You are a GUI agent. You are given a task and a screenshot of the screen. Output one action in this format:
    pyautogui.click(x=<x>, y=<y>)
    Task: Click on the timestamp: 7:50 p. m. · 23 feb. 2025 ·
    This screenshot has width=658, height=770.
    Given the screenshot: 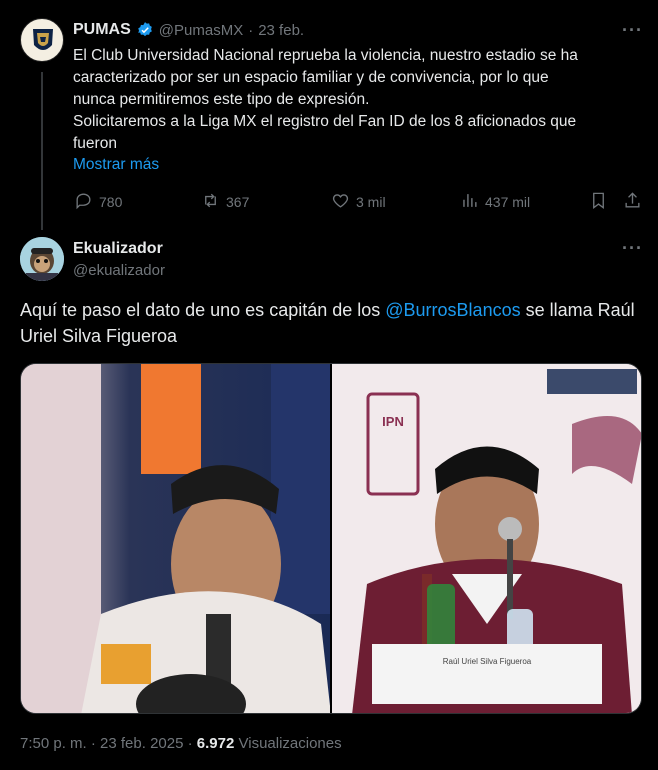 What is the action you would take?
    pyautogui.click(x=106, y=743)
    